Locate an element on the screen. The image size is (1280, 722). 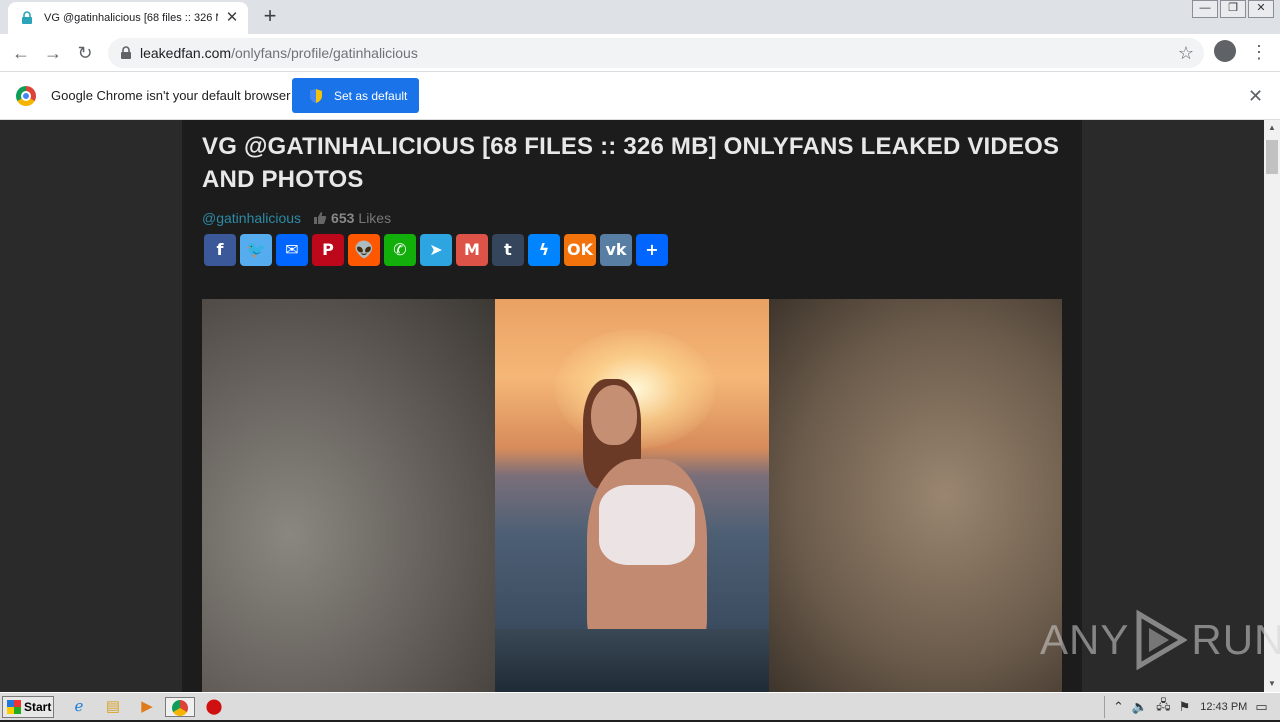
watermark-left-text: ANY is located at coordinates (1085, 639).